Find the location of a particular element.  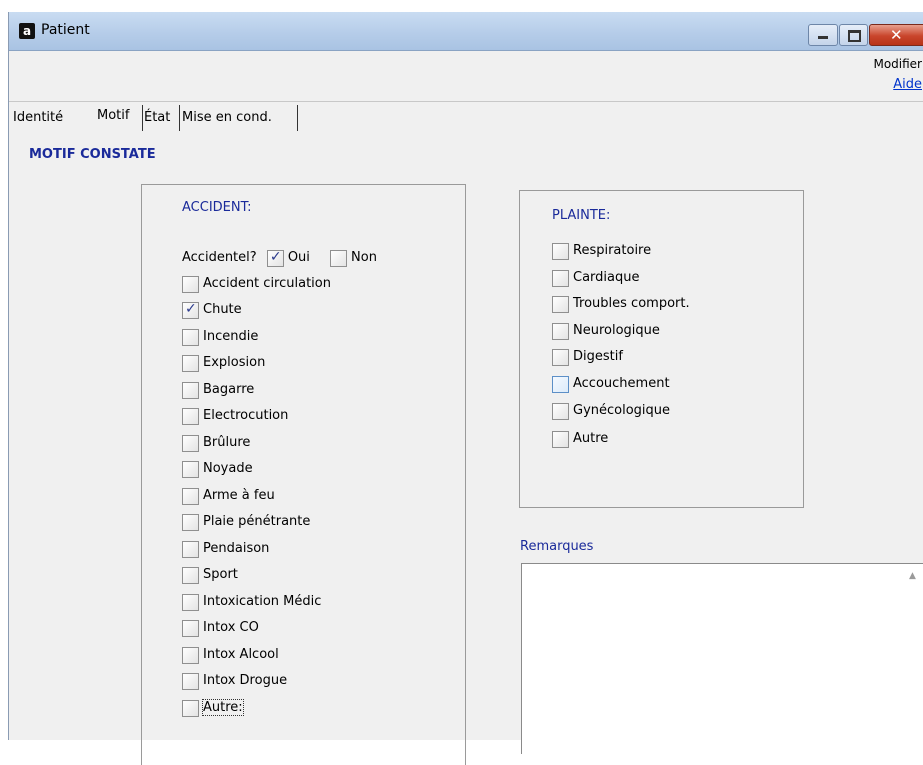

accident-title: ACCIDENT: is located at coordinates (217, 207).